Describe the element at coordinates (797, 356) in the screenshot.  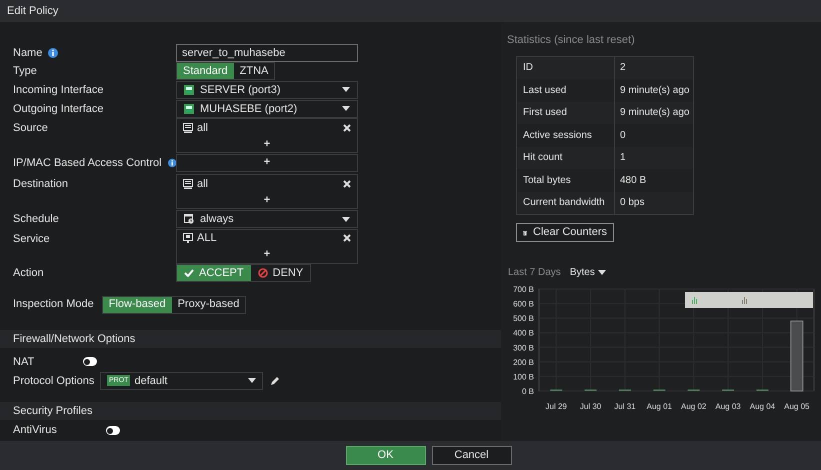
I see `chart-bar` at that location.